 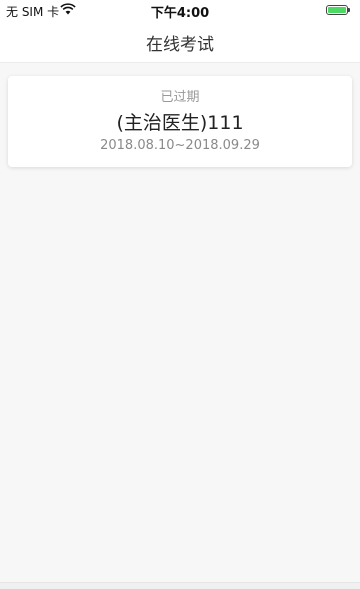 I want to click on status-time: 下午4:00, so click(x=180, y=13).